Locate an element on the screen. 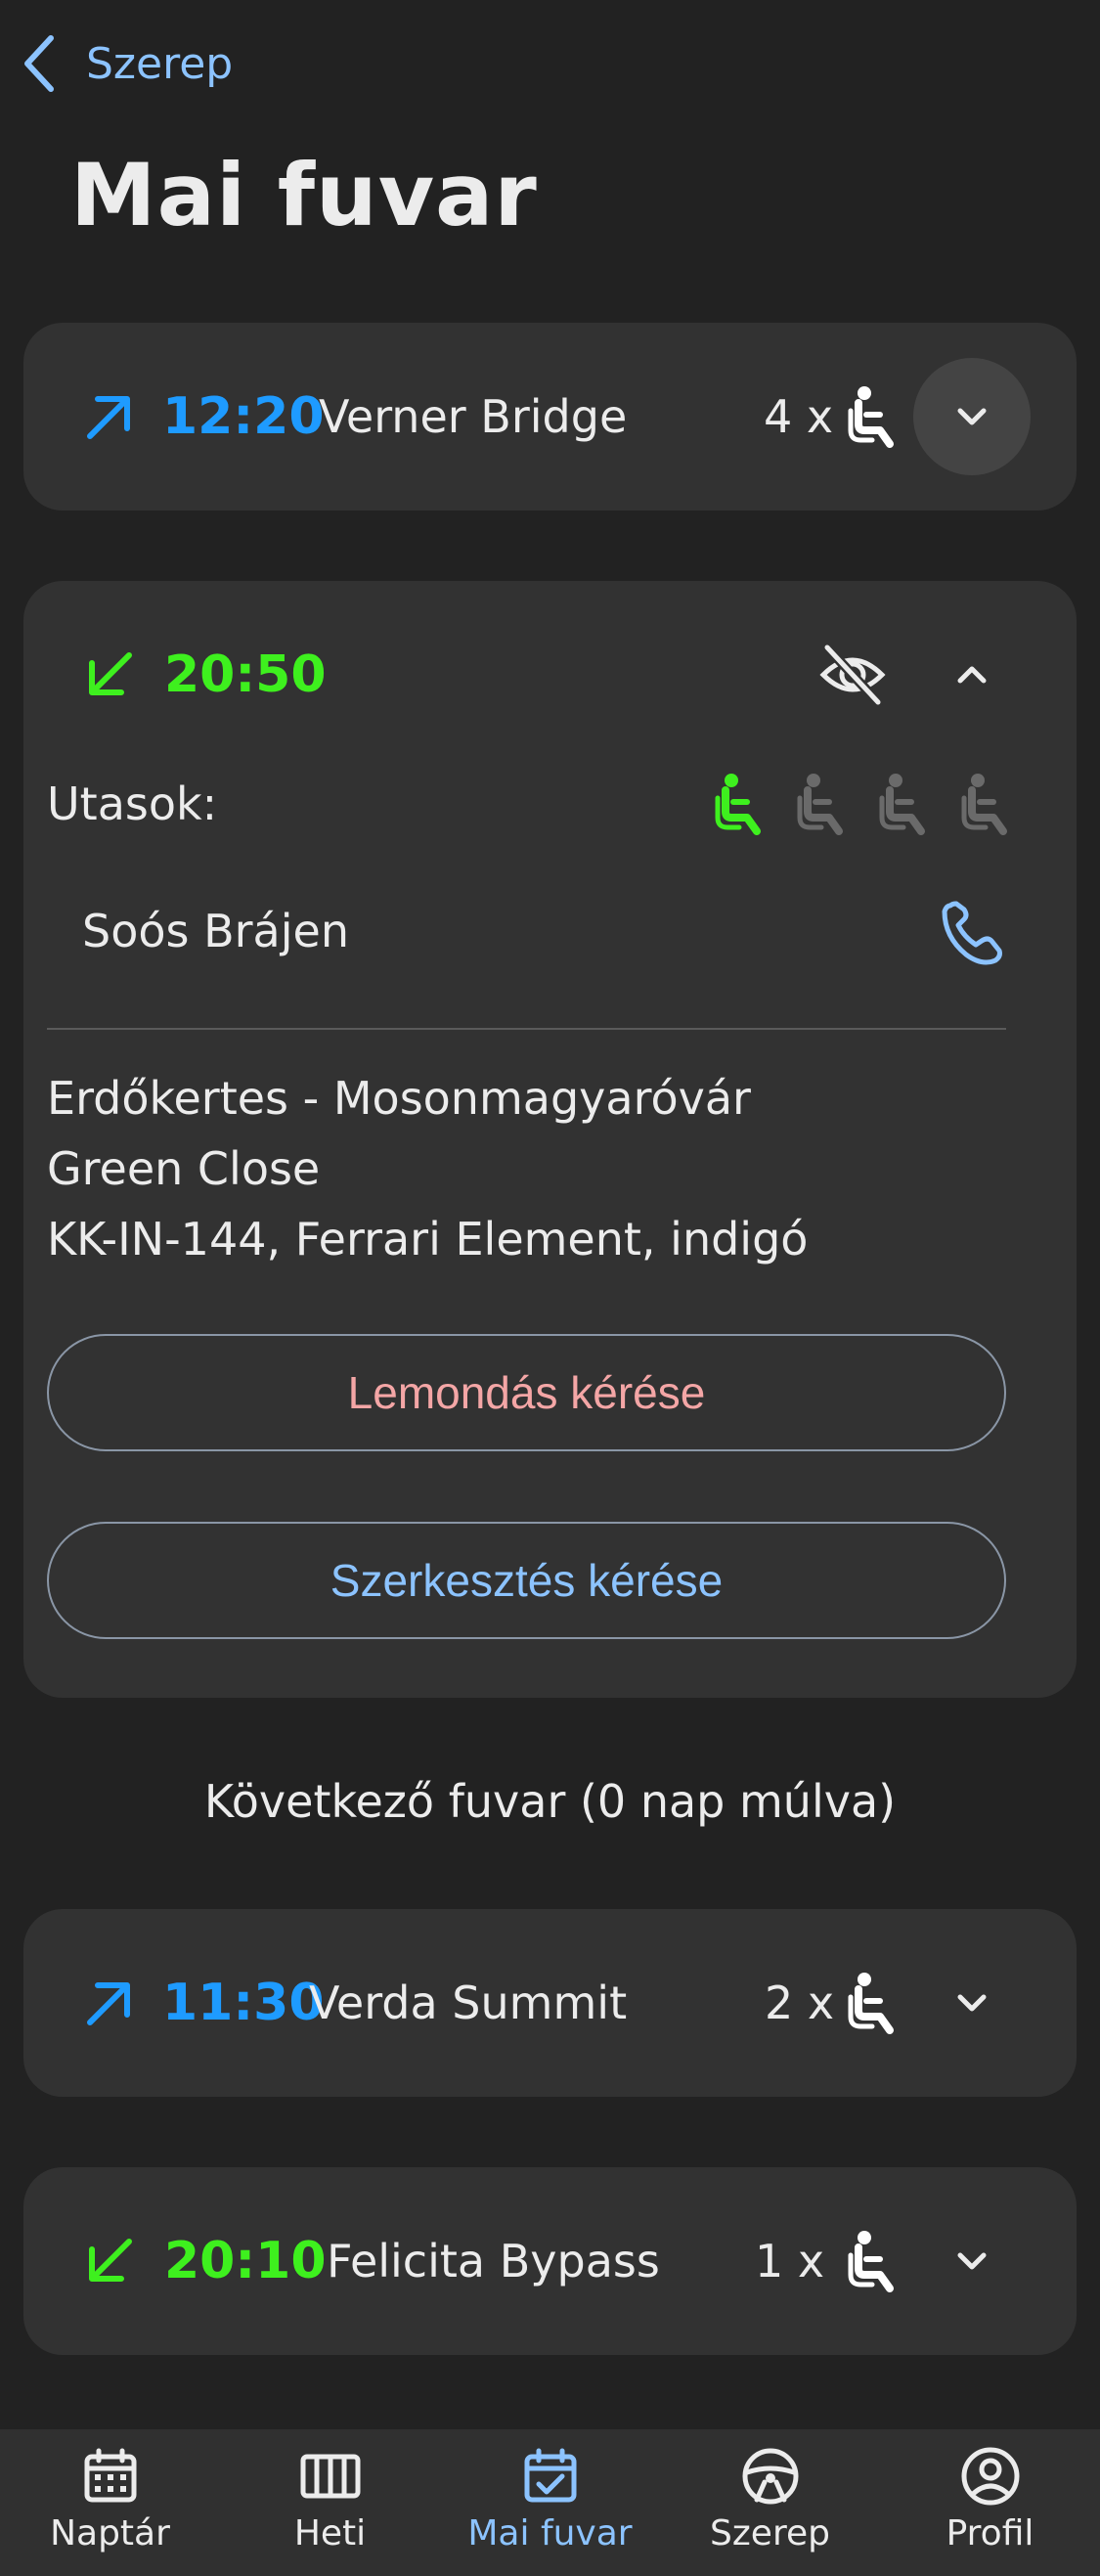  edit-request-button: Szerkesztés kérése is located at coordinates (526, 1581).